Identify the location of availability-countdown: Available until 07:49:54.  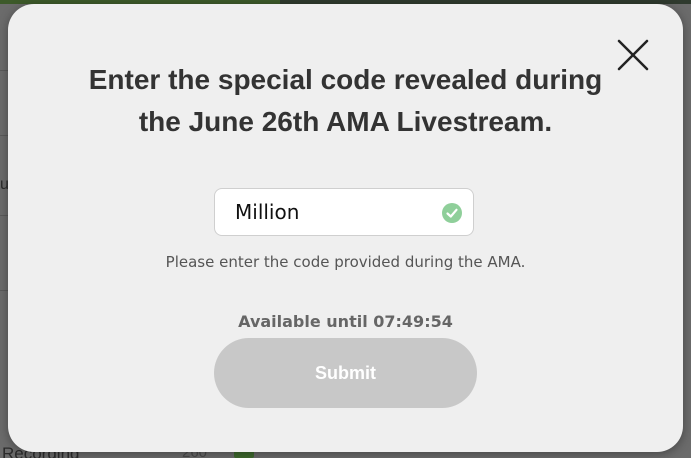
(345, 321).